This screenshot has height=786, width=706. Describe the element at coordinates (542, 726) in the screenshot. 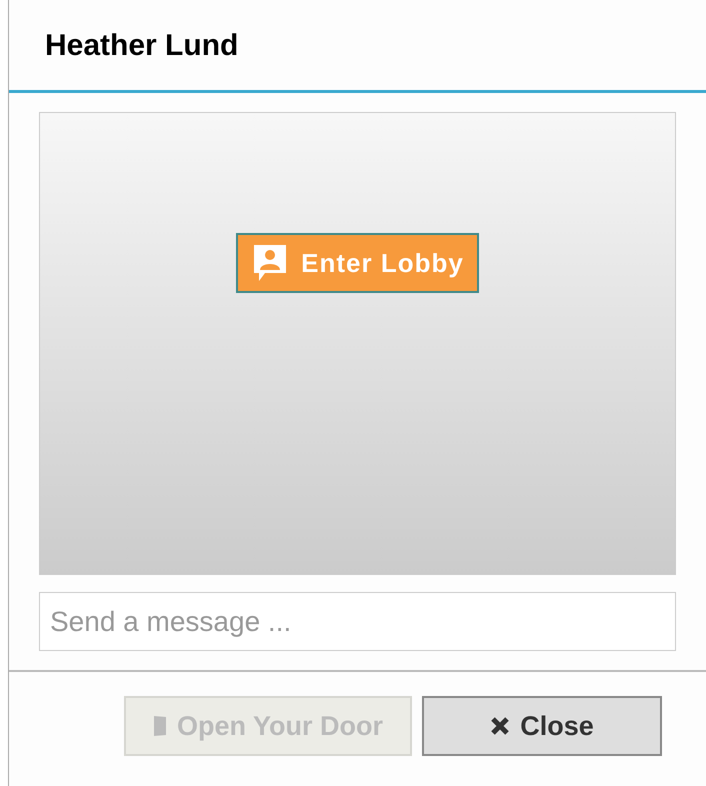

I see `close-button: Close` at that location.